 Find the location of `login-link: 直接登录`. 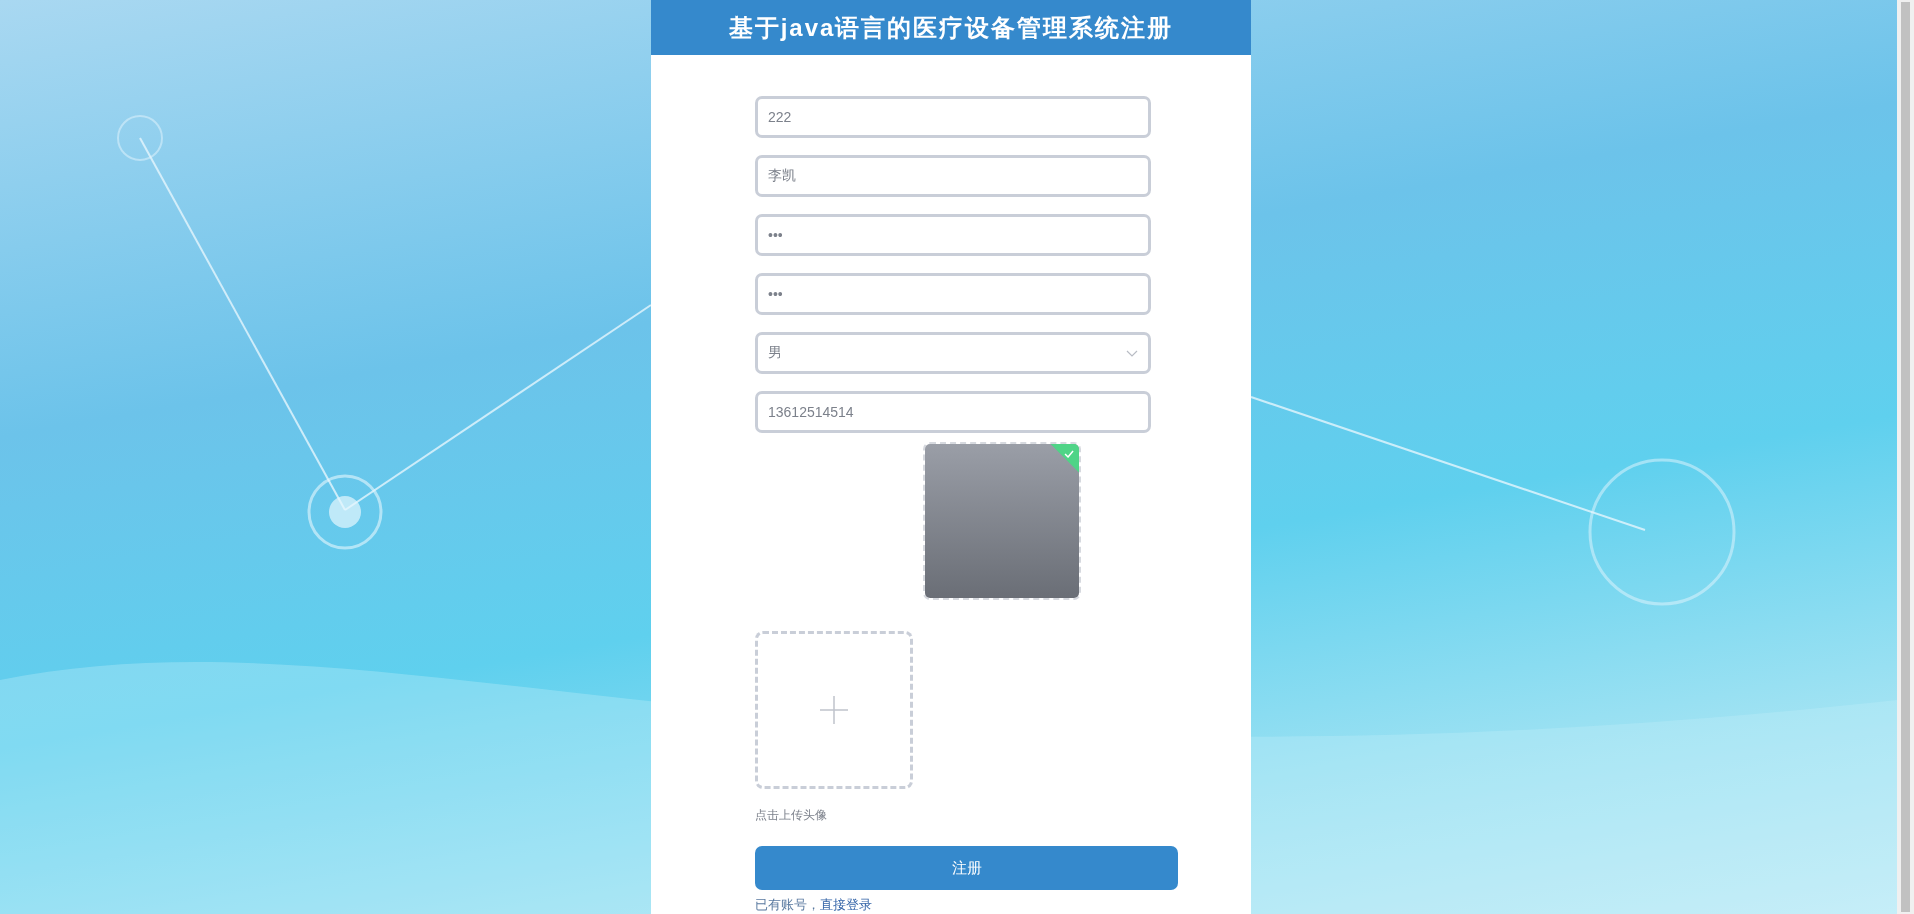

login-link: 直接登录 is located at coordinates (846, 905).